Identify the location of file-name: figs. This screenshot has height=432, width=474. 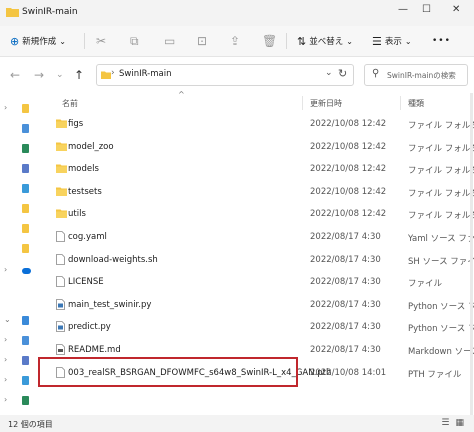
(76, 124).